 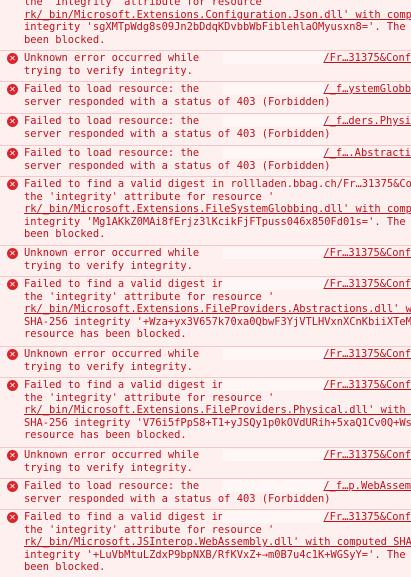 I want to click on error-message-line: the 'integrity' attribute for resource, so click(x=143, y=4).